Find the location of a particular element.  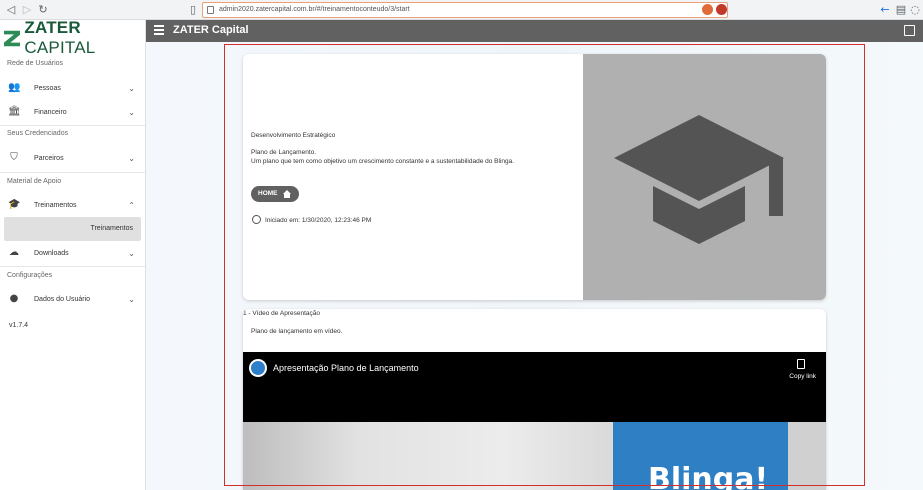

reading-list-icon: ▤ is located at coordinates (901, 10).